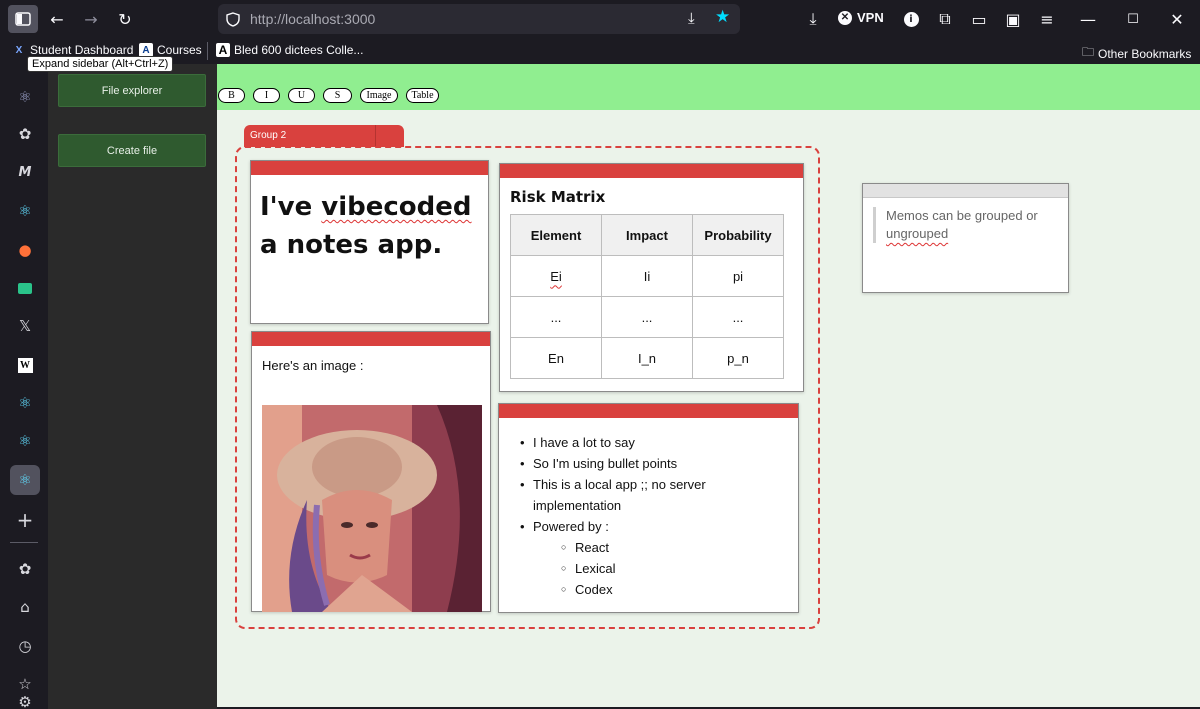 This screenshot has width=1200, height=709. I want to click on bookmark-star-icon: ★, so click(722, 17).